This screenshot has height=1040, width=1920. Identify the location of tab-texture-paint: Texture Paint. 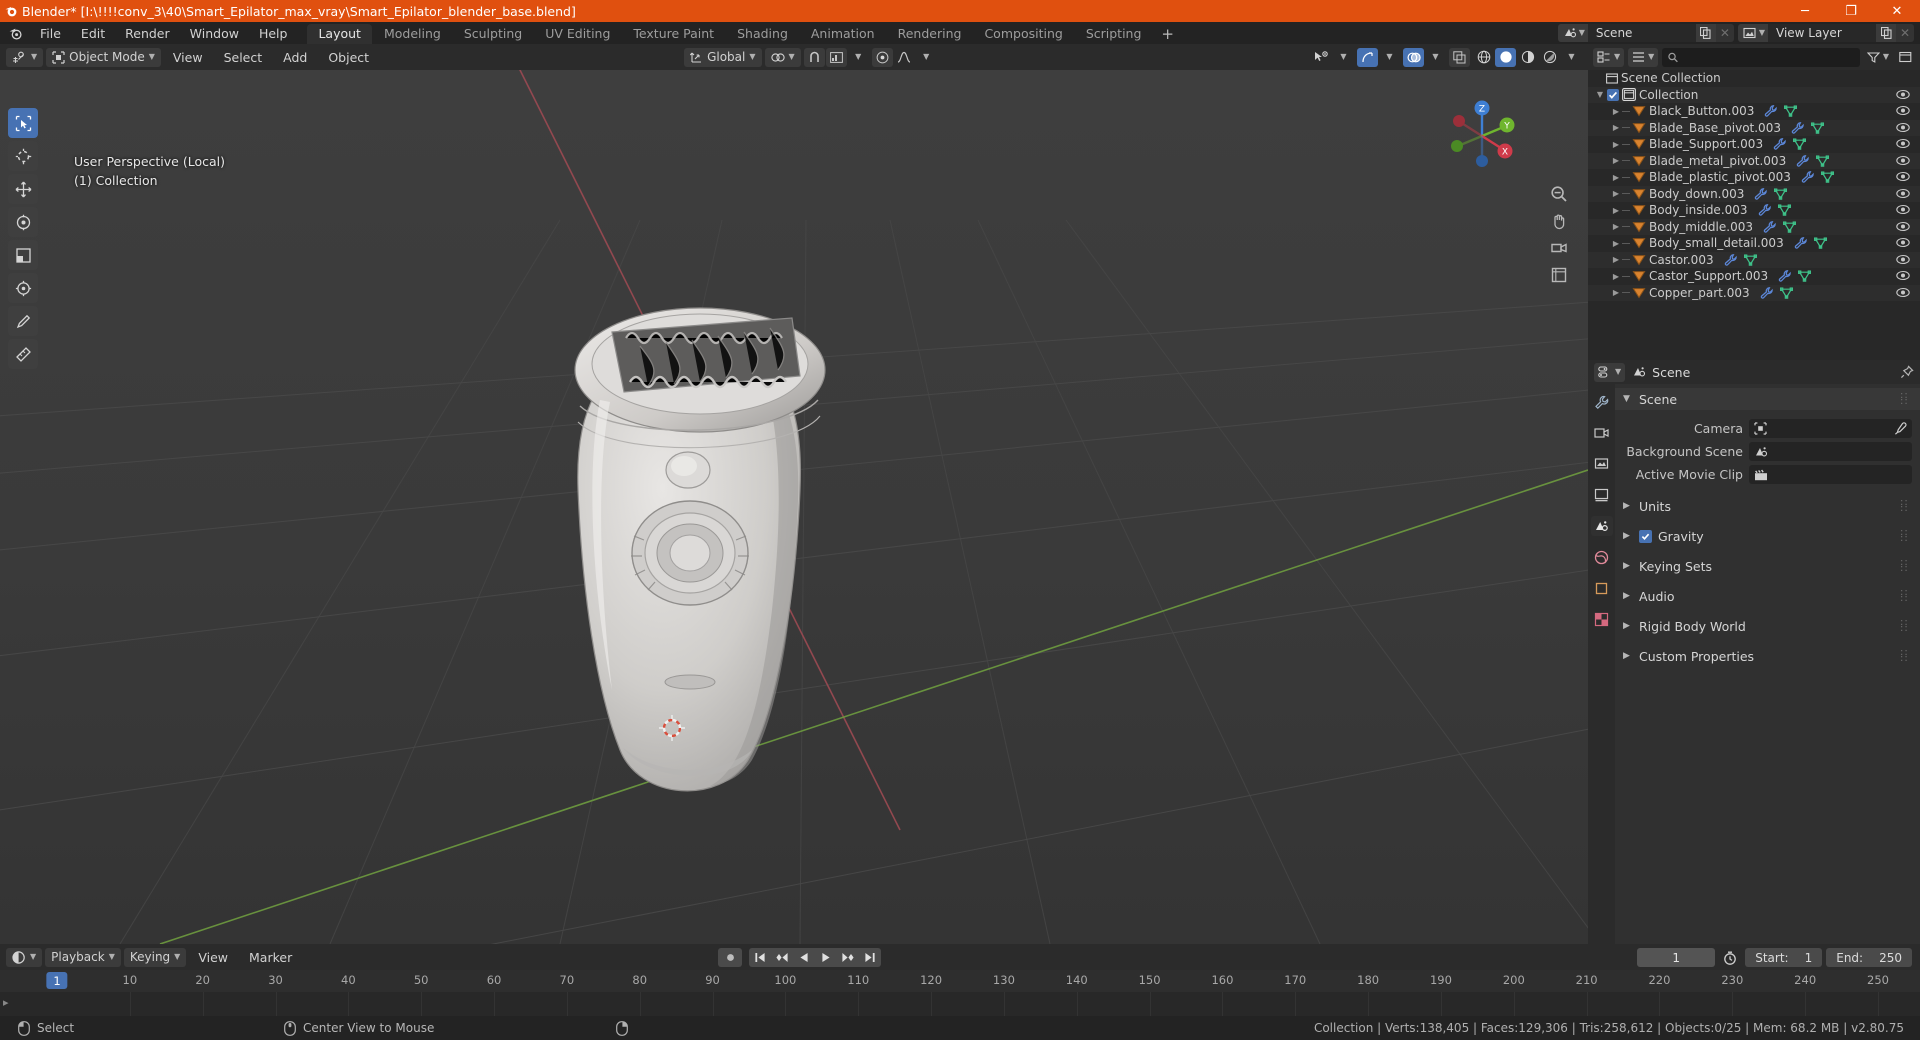
(673, 34).